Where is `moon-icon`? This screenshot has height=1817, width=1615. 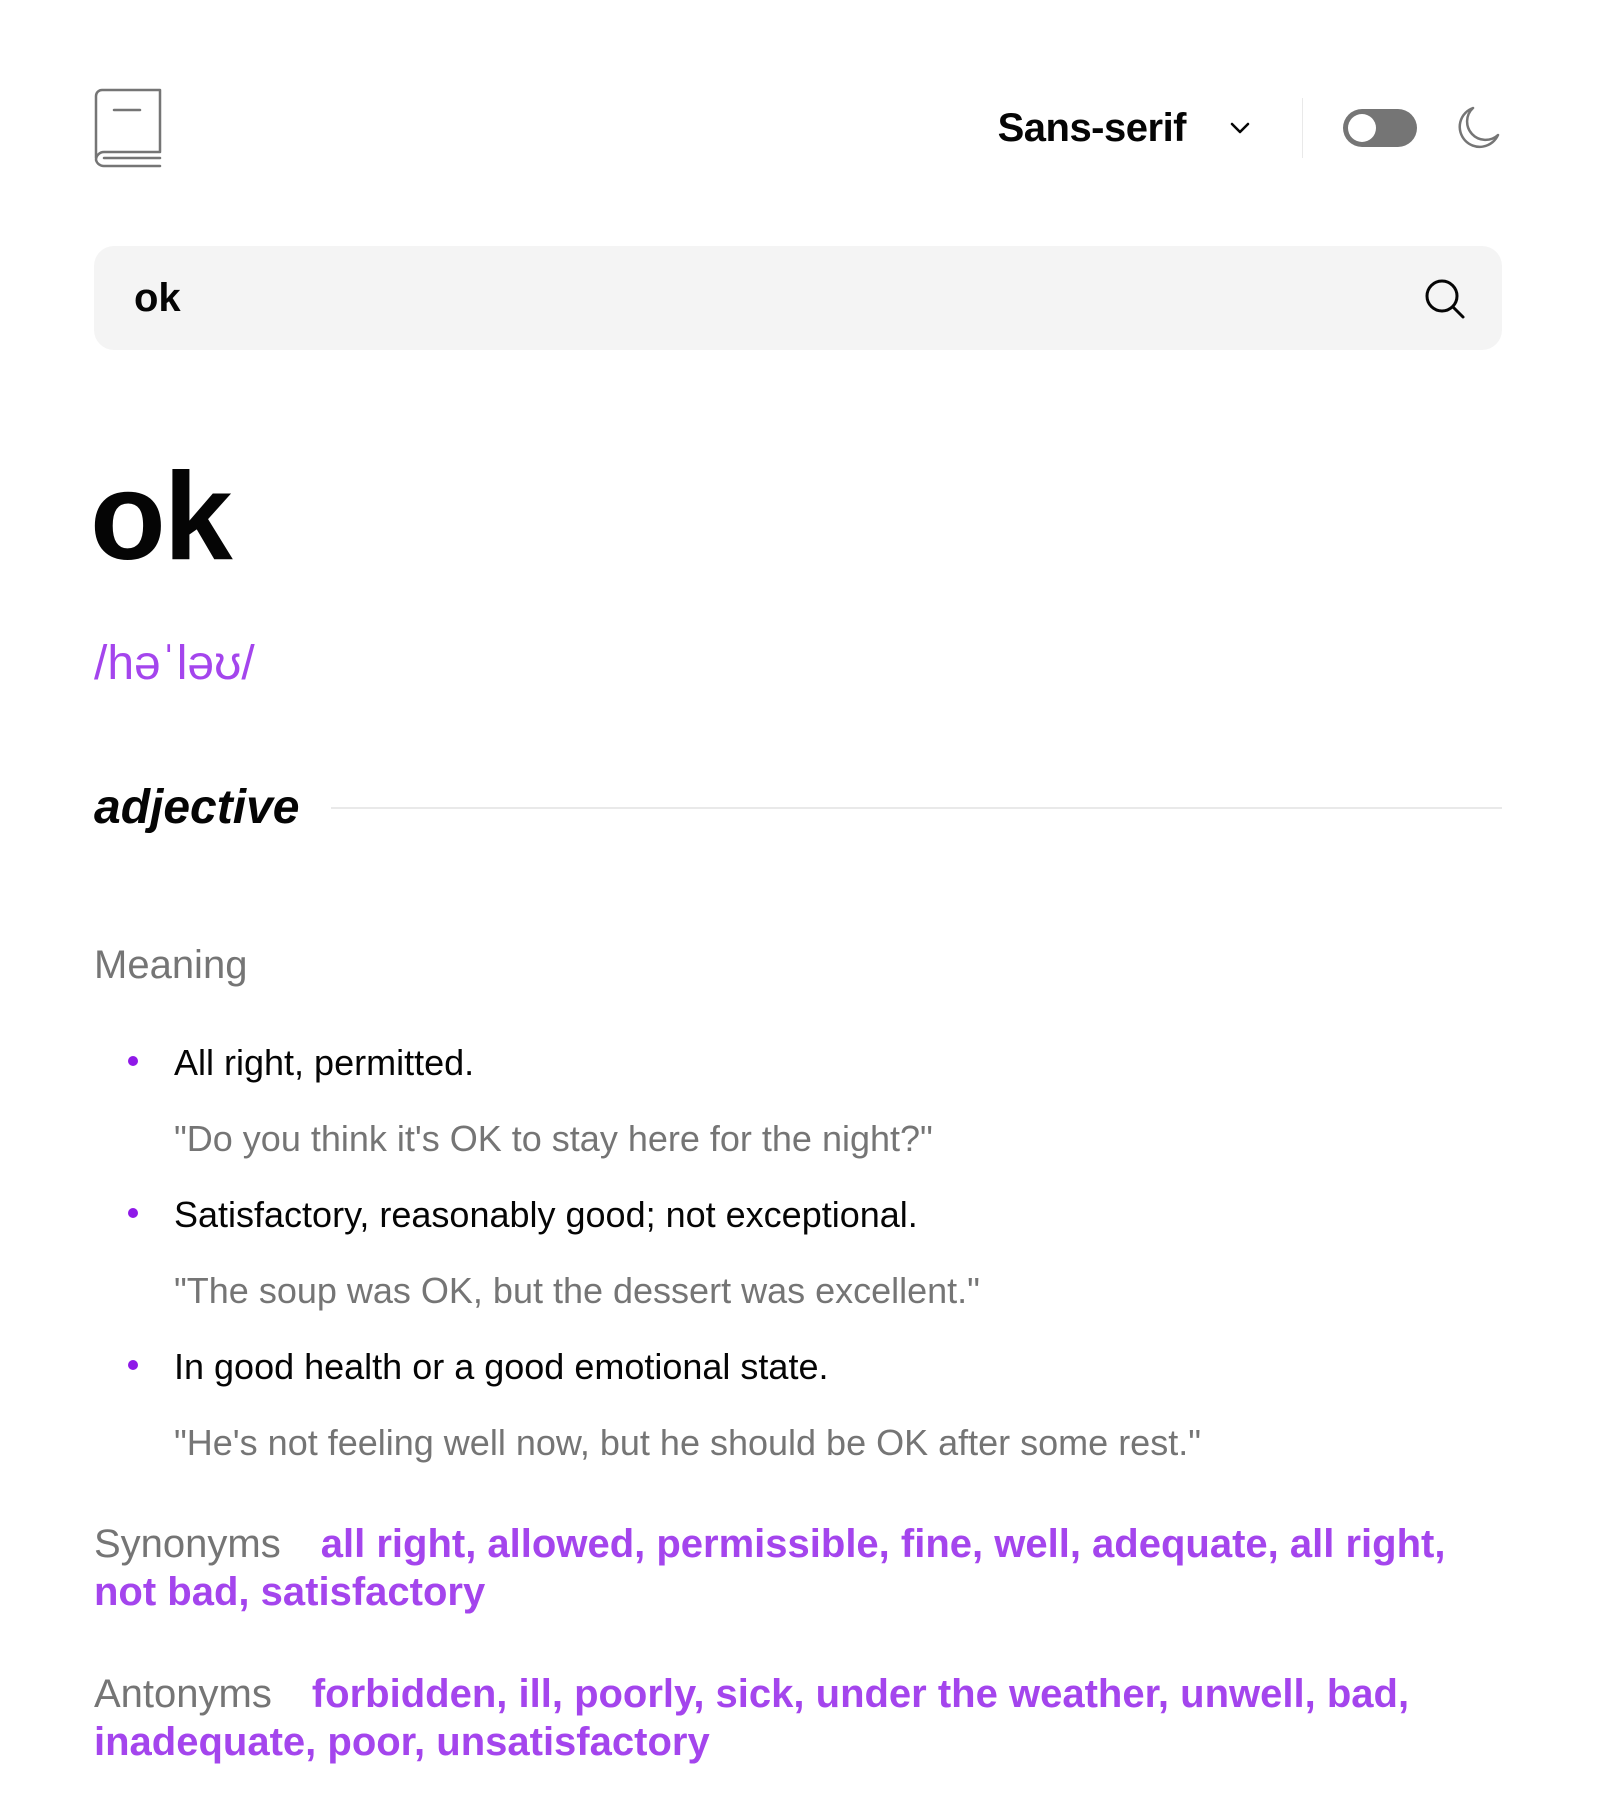 moon-icon is located at coordinates (1479, 127).